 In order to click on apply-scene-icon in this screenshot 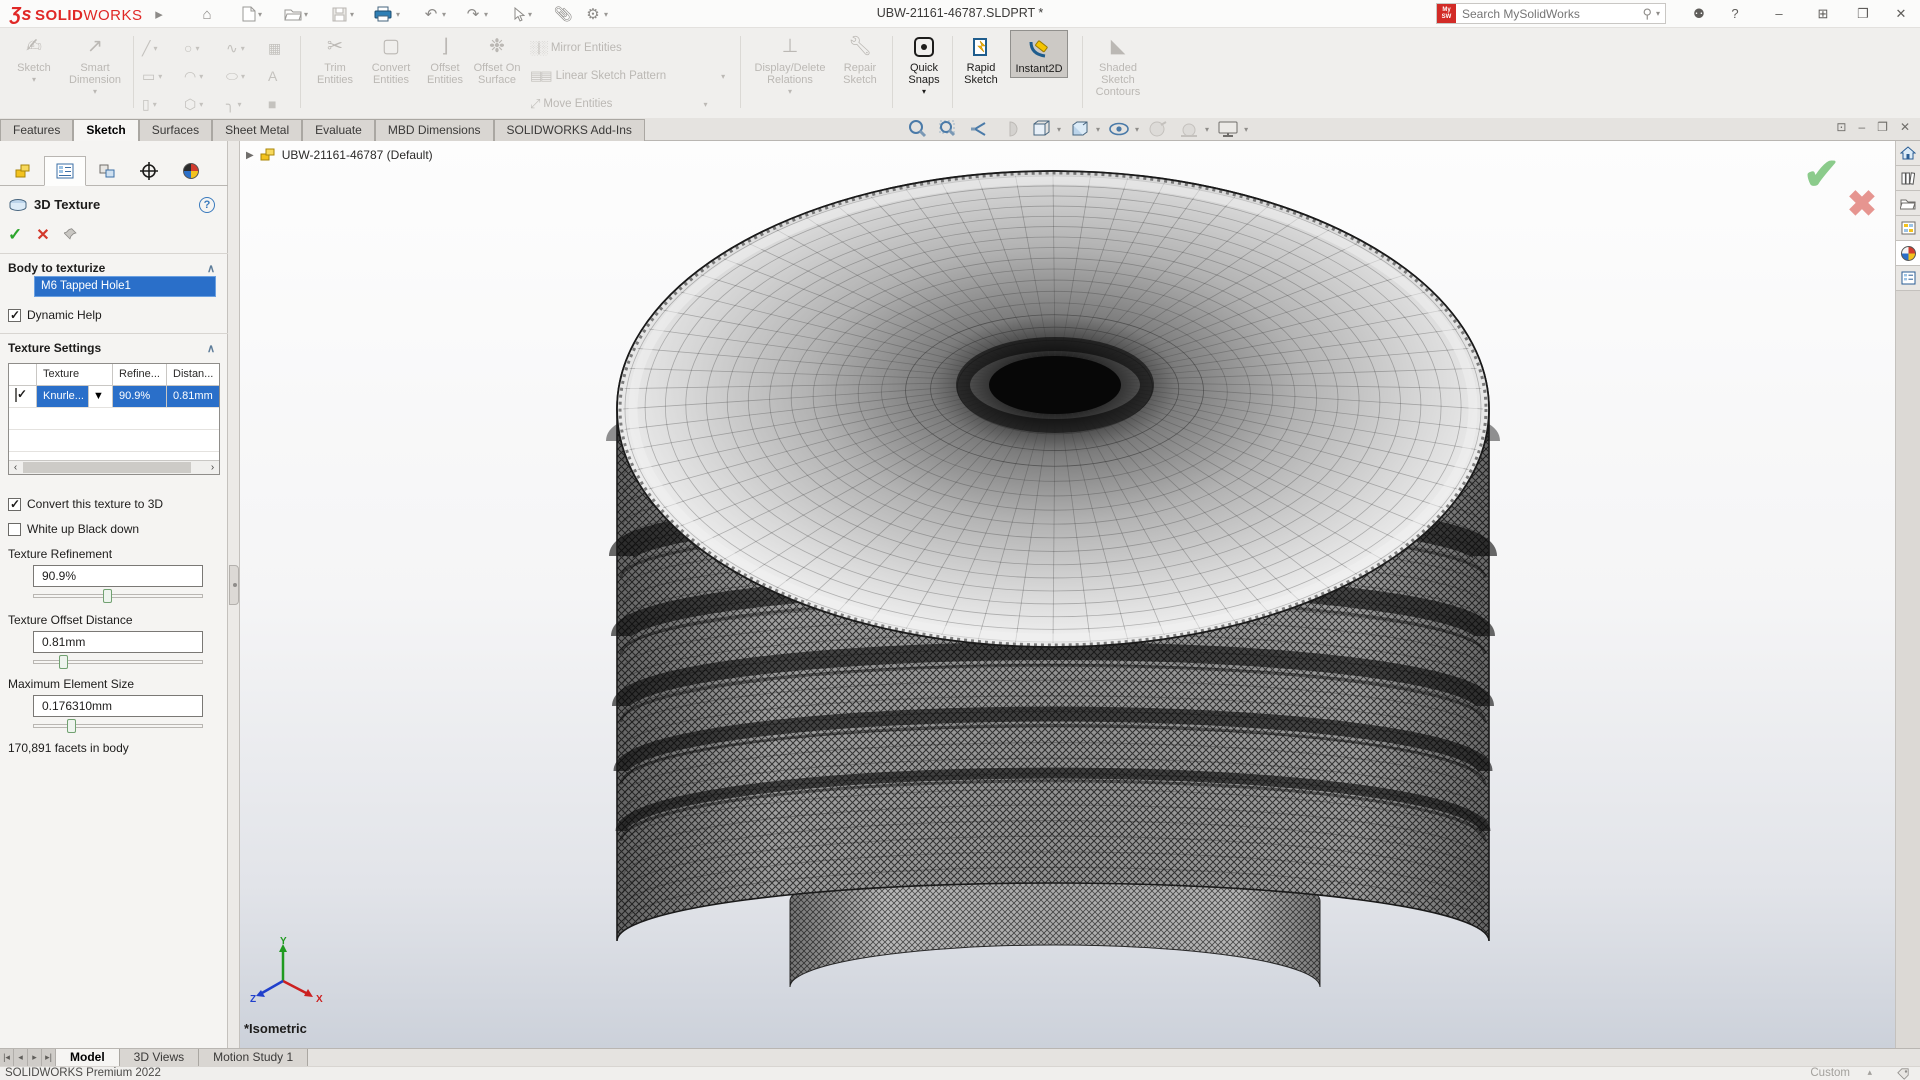, I will do `click(1189, 129)`.